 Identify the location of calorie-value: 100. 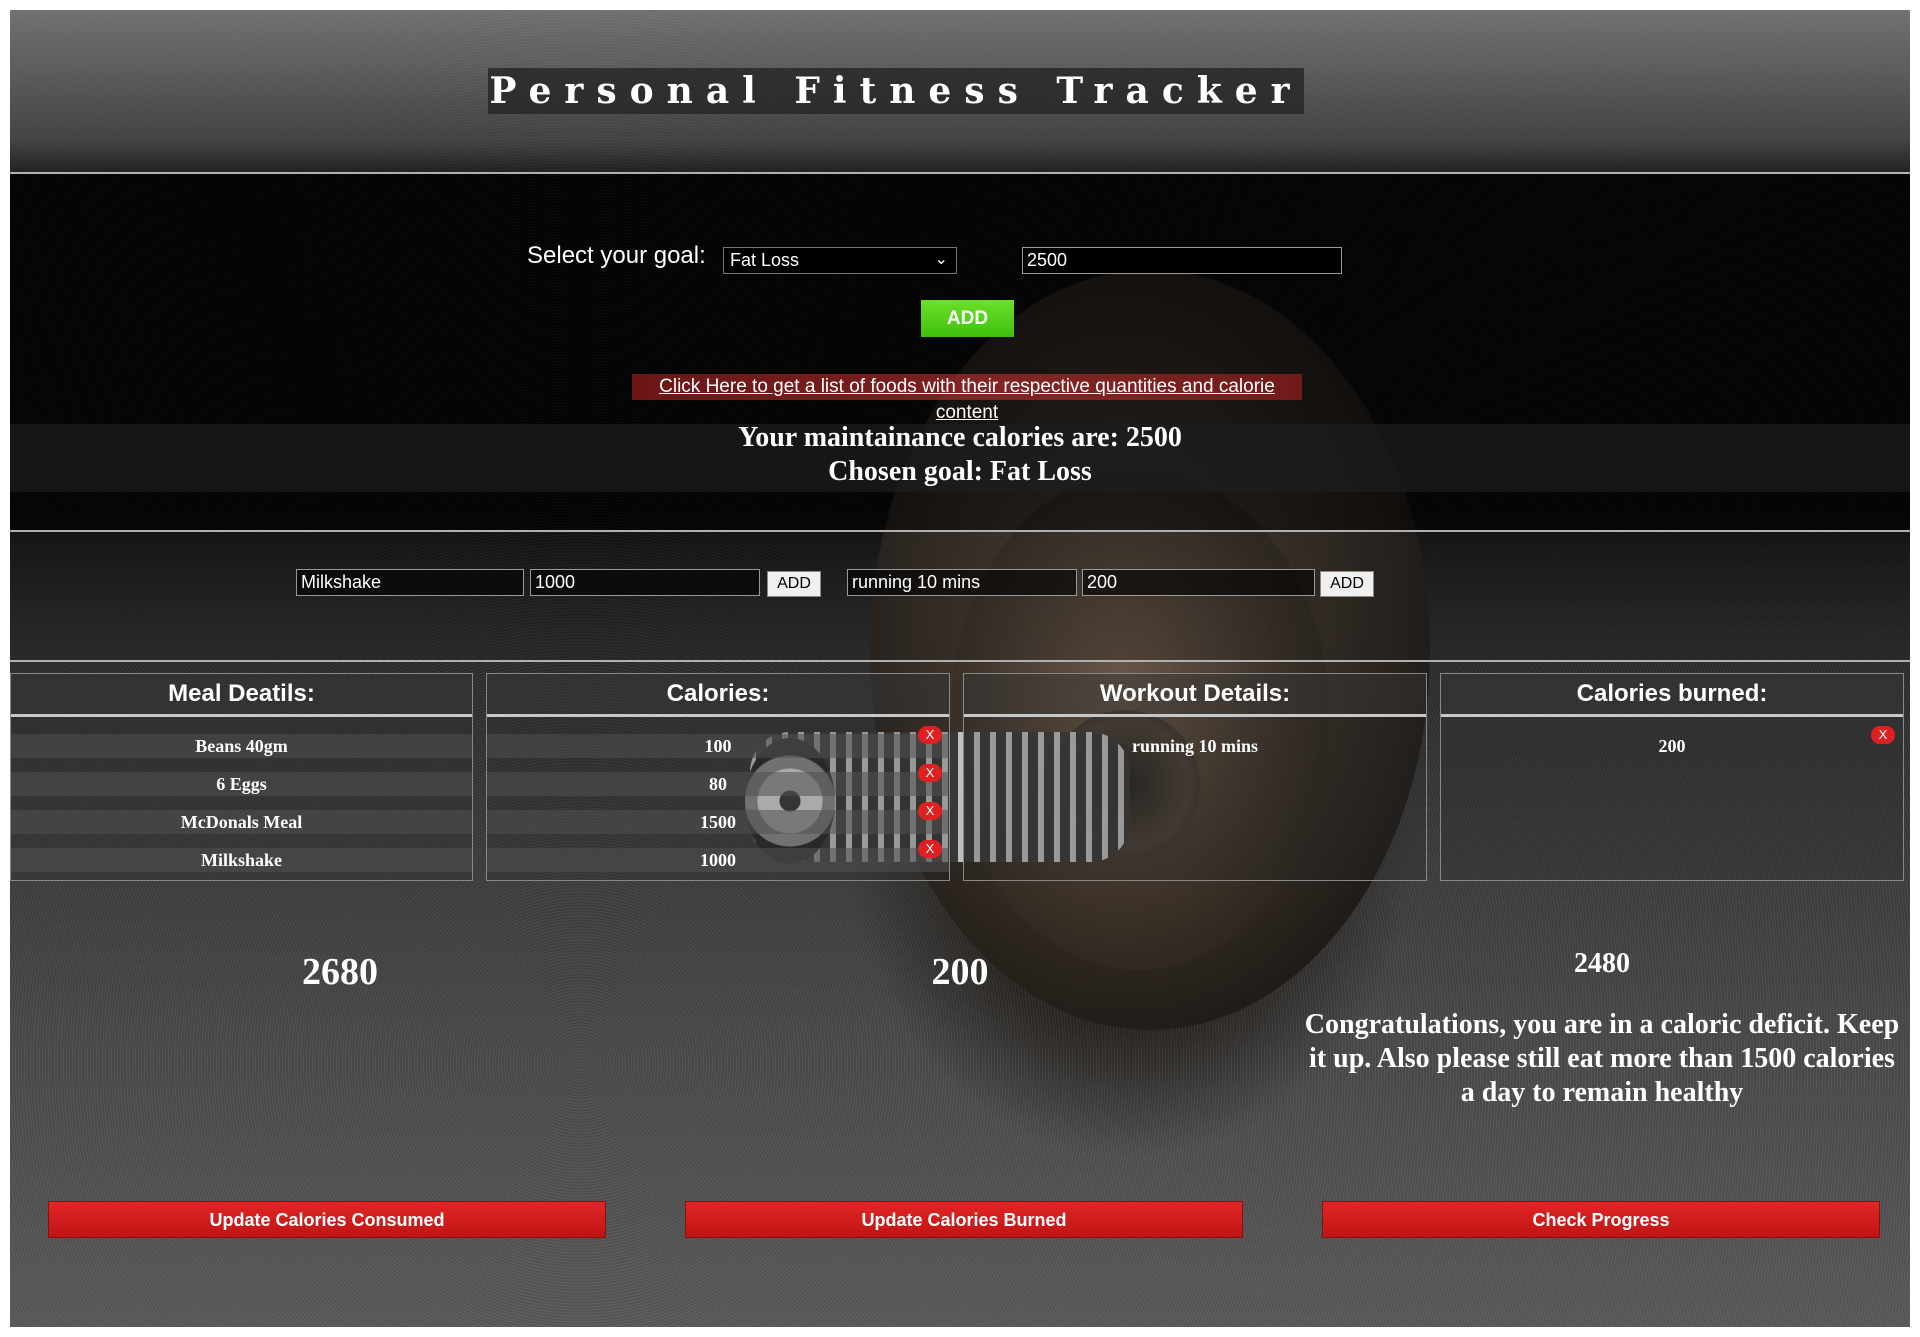
(718, 746).